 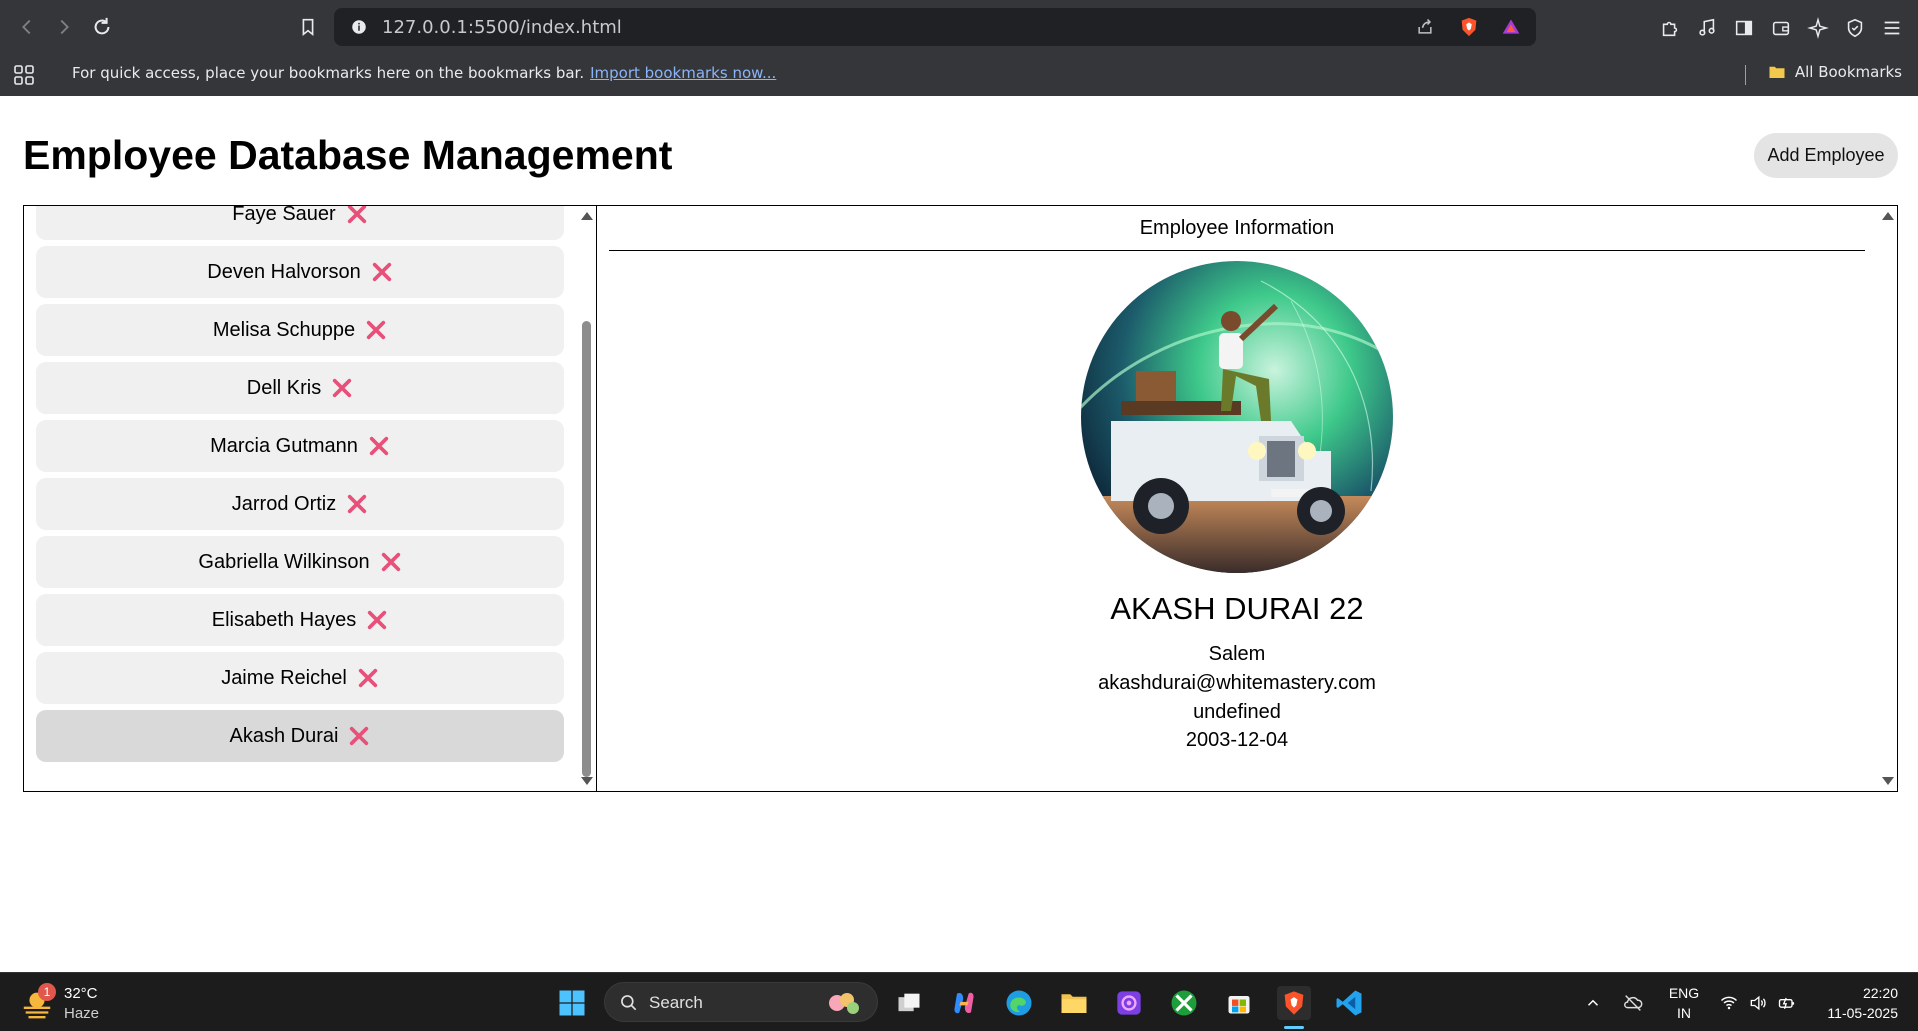 I want to click on browser-toolbar: 127.0.0.1:5500/index.html, so click(x=959, y=27).